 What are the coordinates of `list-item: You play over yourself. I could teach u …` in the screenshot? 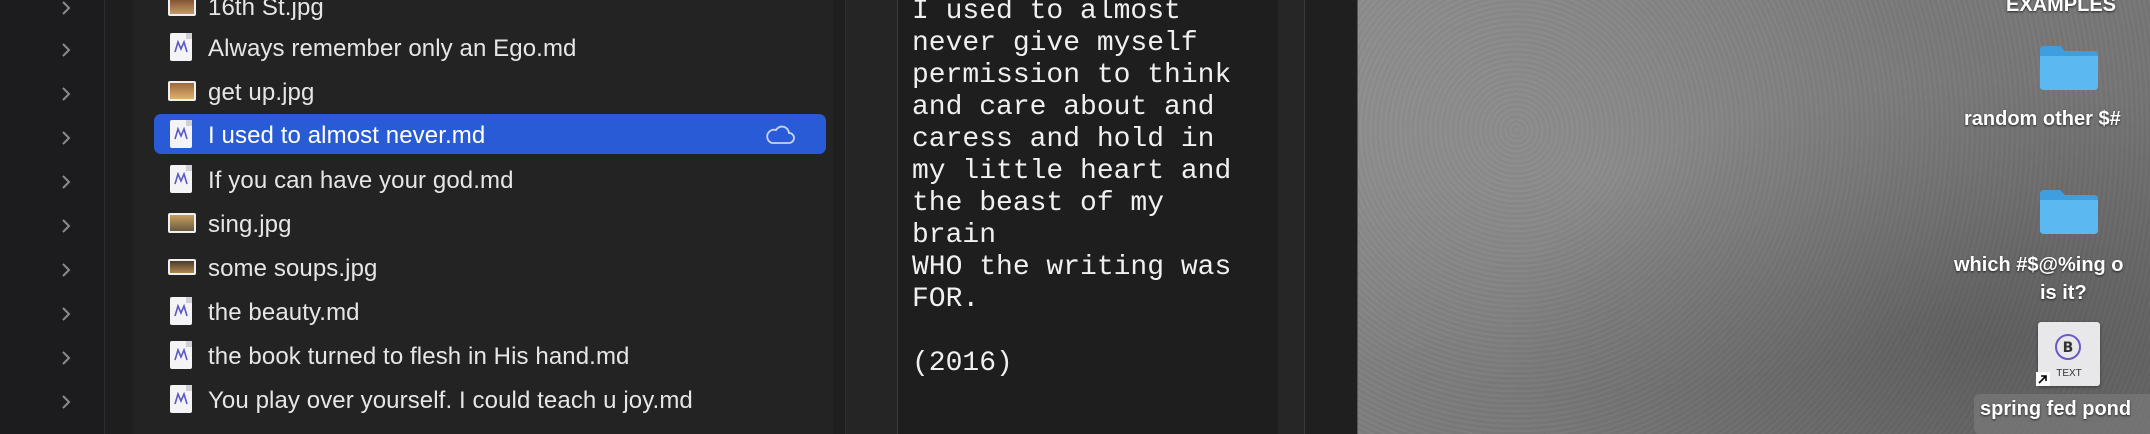 It's located at (490, 399).